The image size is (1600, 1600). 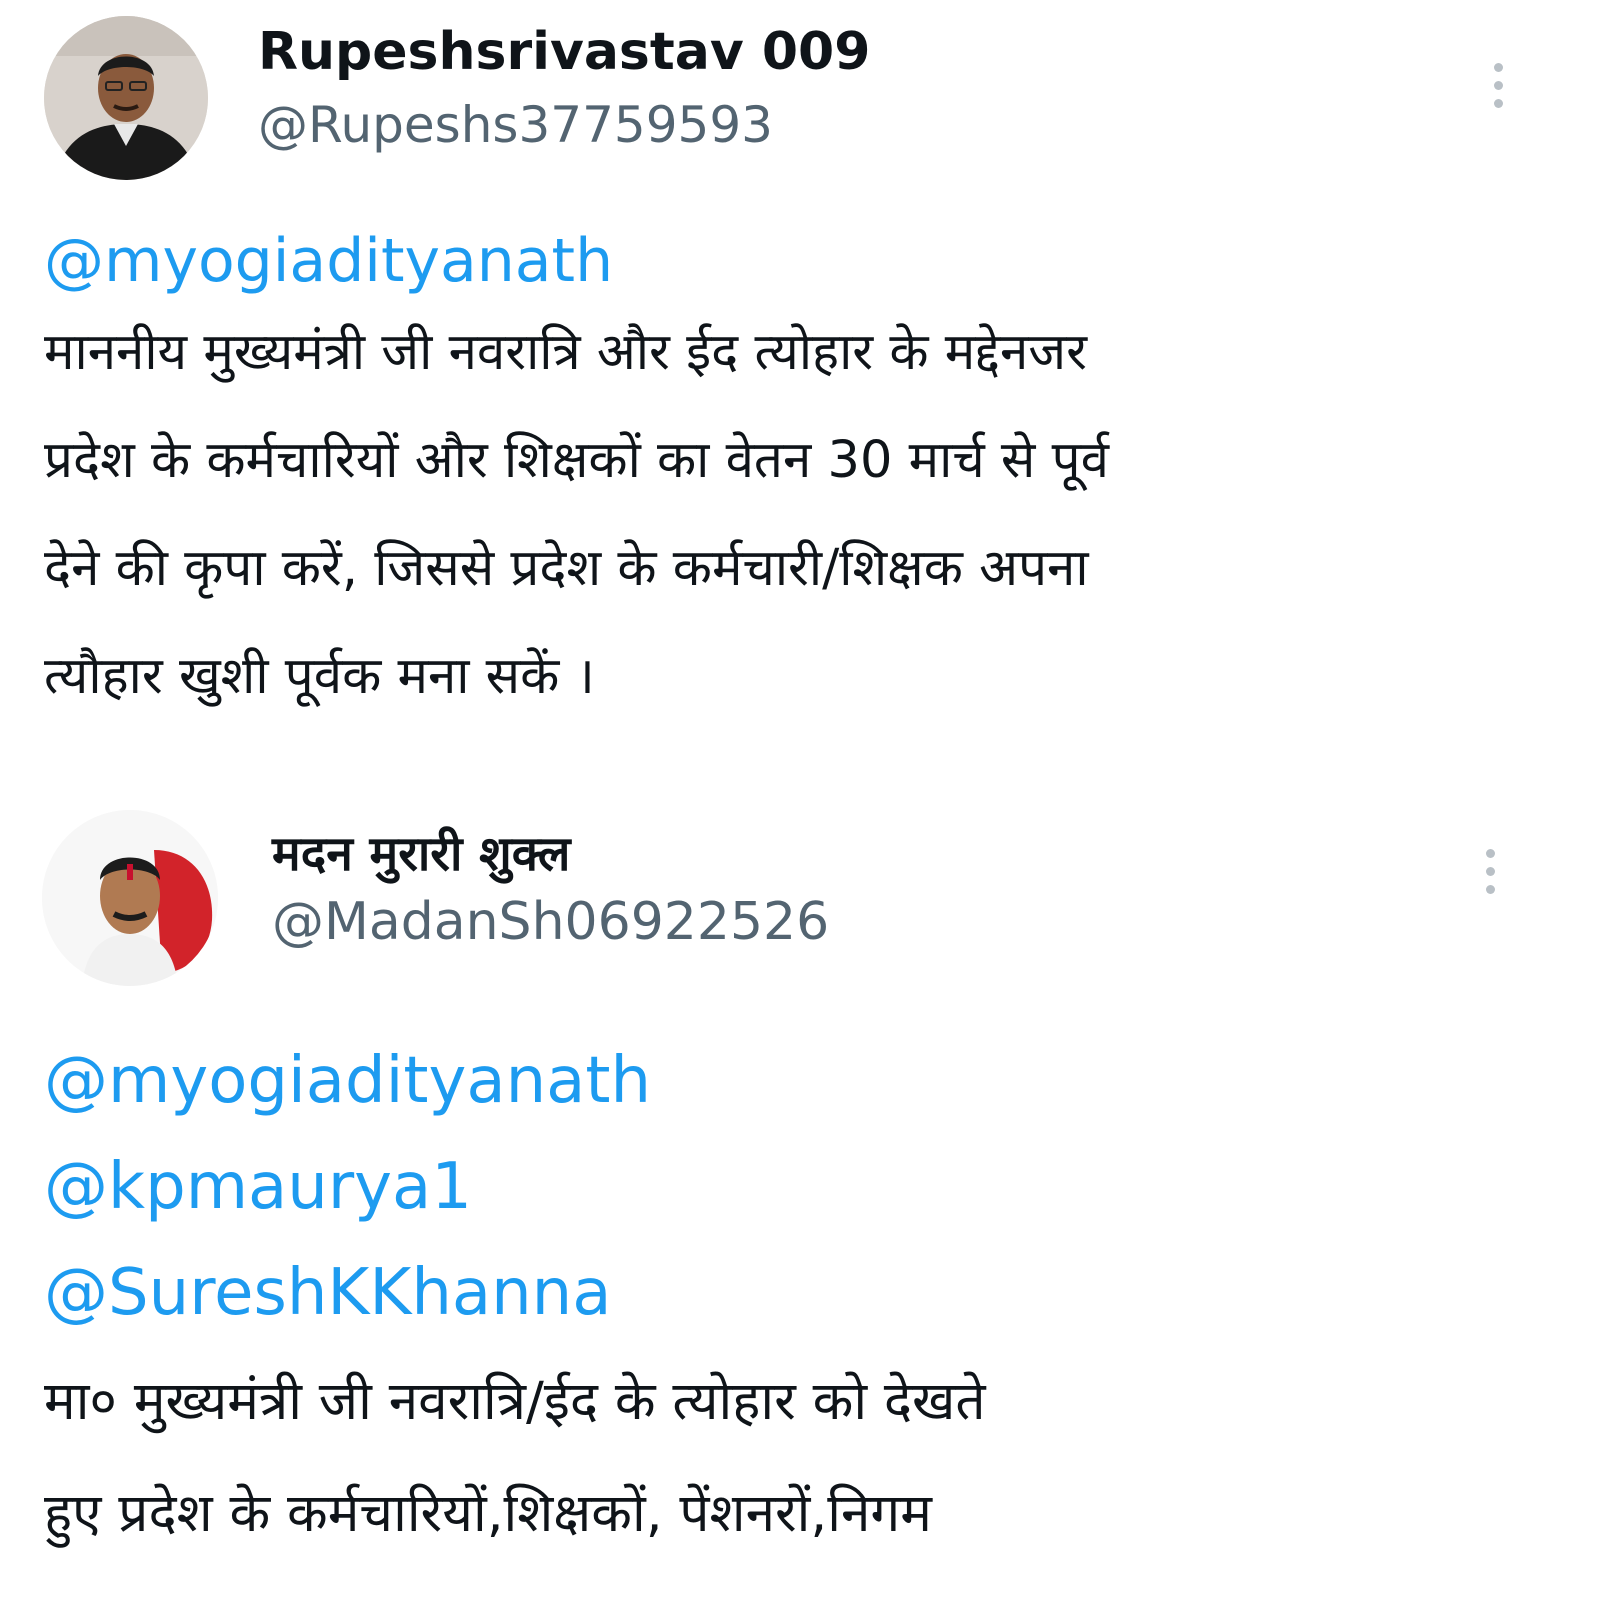 I want to click on mention-link: @SureshKKhanna, so click(x=792, y=1293).